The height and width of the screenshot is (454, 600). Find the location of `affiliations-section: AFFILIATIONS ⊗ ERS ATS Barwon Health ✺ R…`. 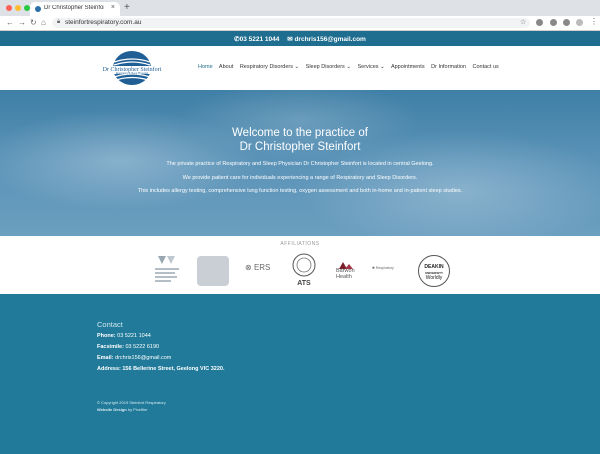

affiliations-section: AFFILIATIONS ⊗ ERS ATS Barwon Health ✺ R… is located at coordinates (300, 265).